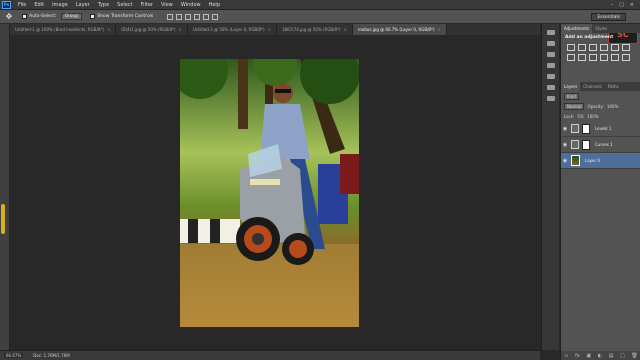  What do you see at coordinates (103, 5) in the screenshot?
I see `menu-type: Type` at bounding box center [103, 5].